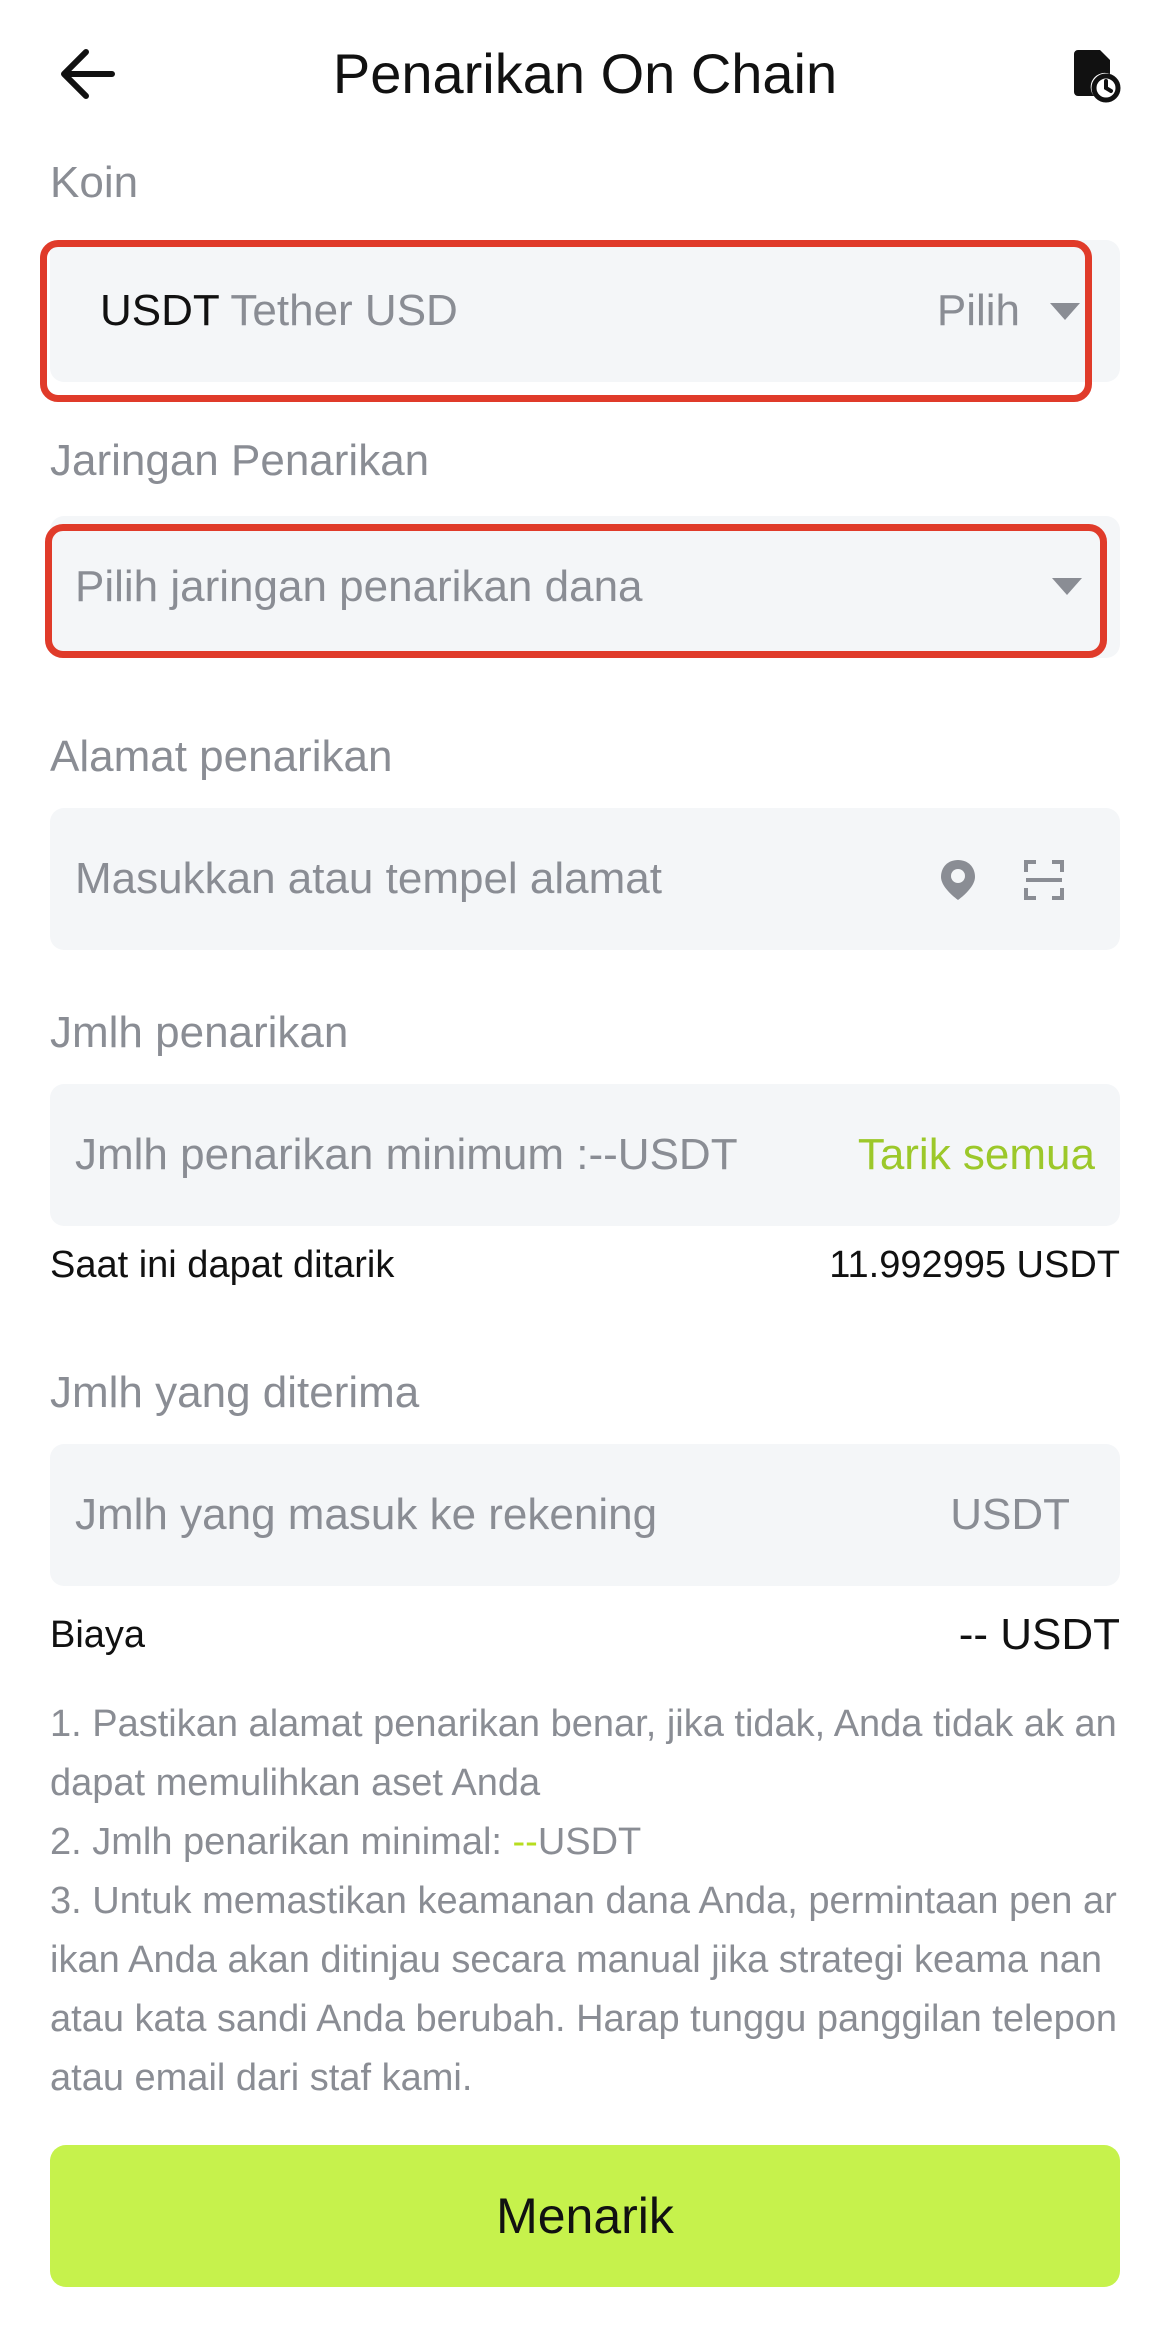 Image resolution: width=1170 pixels, height=2326 pixels. I want to click on received-placeholder: Jmlh yang masuk ke rekening, so click(366, 1514).